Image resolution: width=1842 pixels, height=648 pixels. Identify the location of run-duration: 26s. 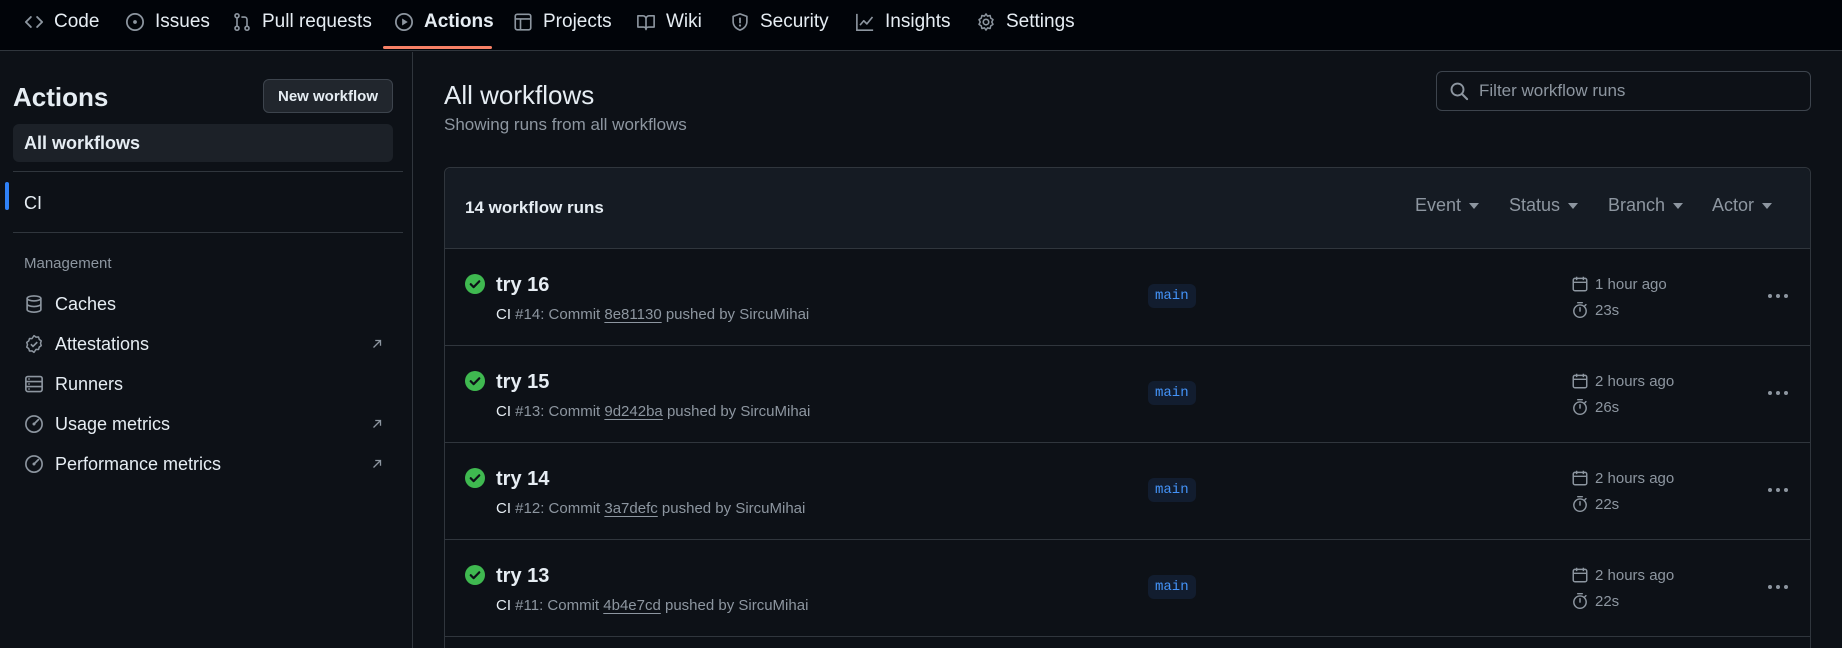
(1595, 407).